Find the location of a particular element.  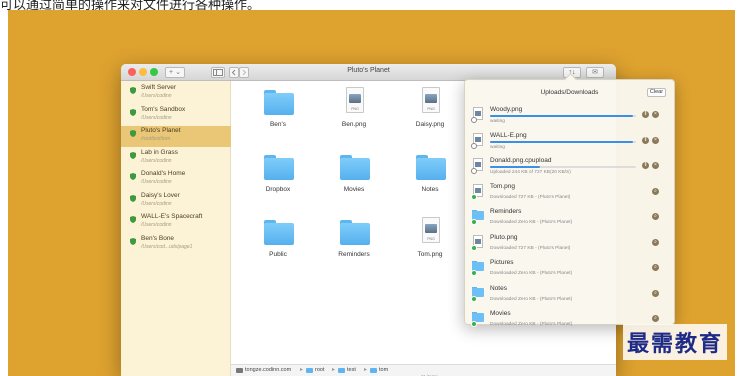

folder-item: Ben's is located at coordinates (278, 113).